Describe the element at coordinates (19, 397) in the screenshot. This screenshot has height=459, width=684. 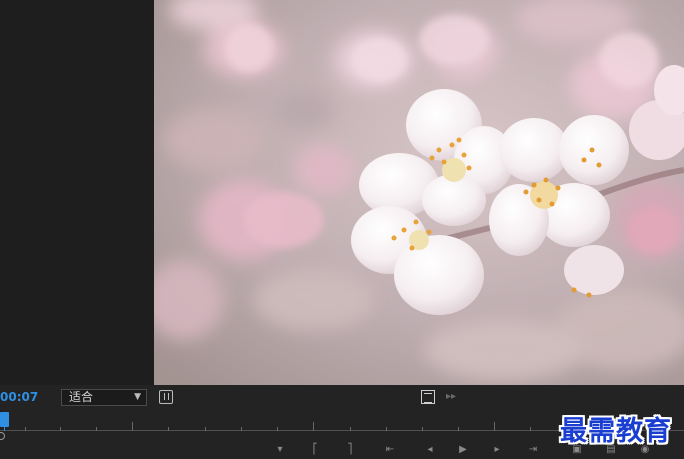
I see `playhead-timecode: 00:07` at that location.